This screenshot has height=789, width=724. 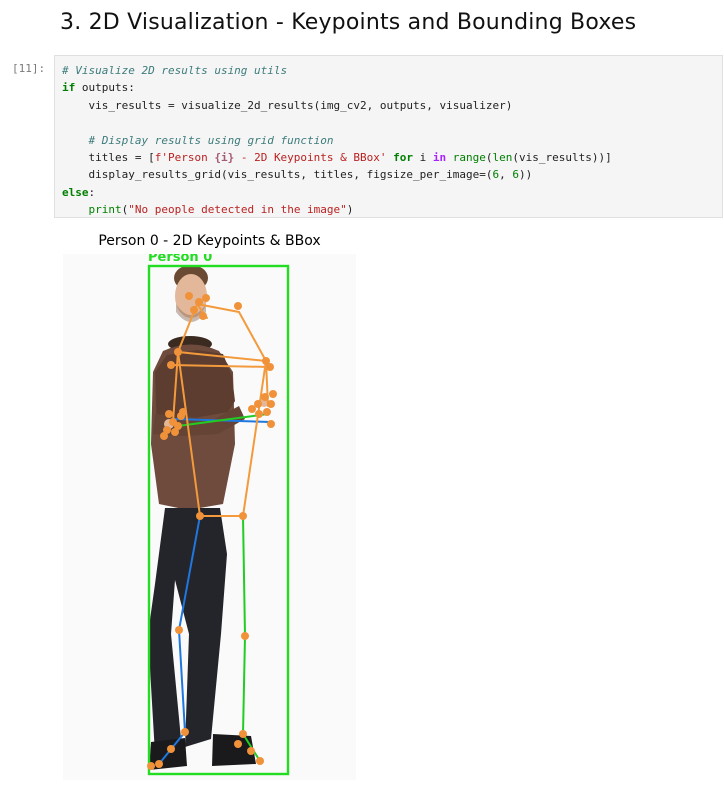 I want to click on builtin-print: print, so click(x=105, y=210).